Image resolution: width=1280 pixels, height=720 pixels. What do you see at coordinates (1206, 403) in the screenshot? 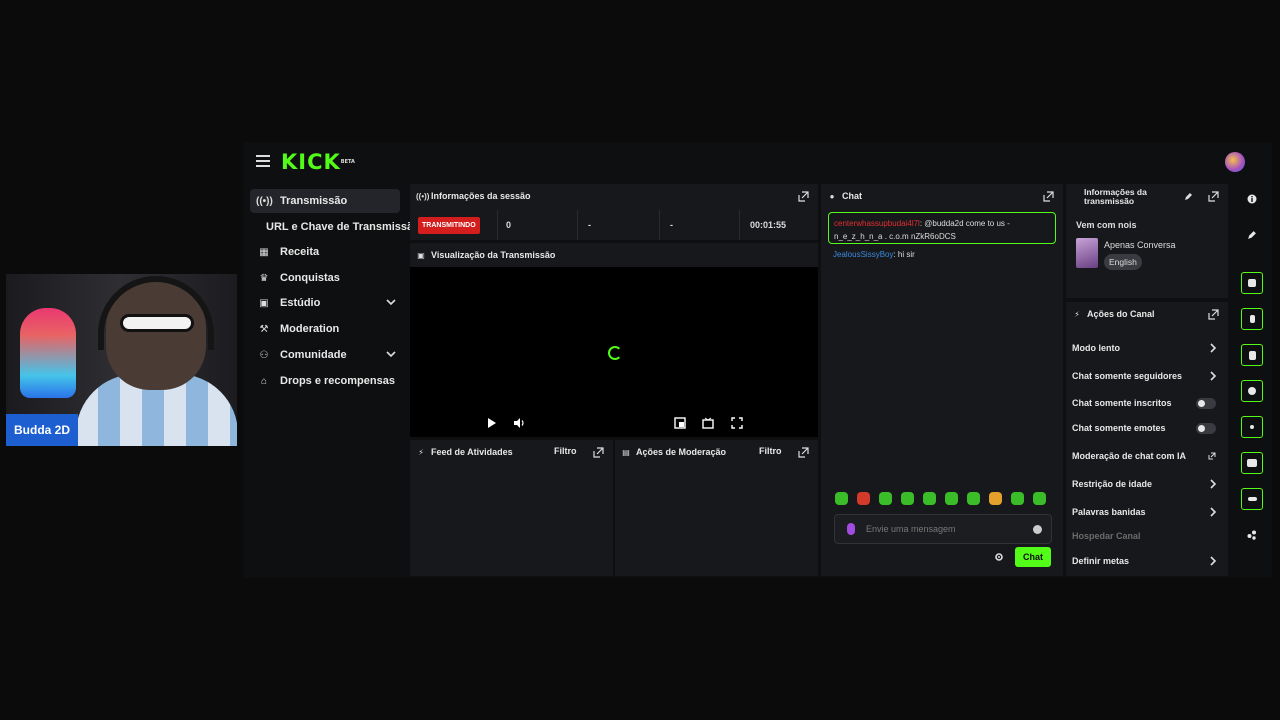
I see `subscribers-only-toggle` at bounding box center [1206, 403].